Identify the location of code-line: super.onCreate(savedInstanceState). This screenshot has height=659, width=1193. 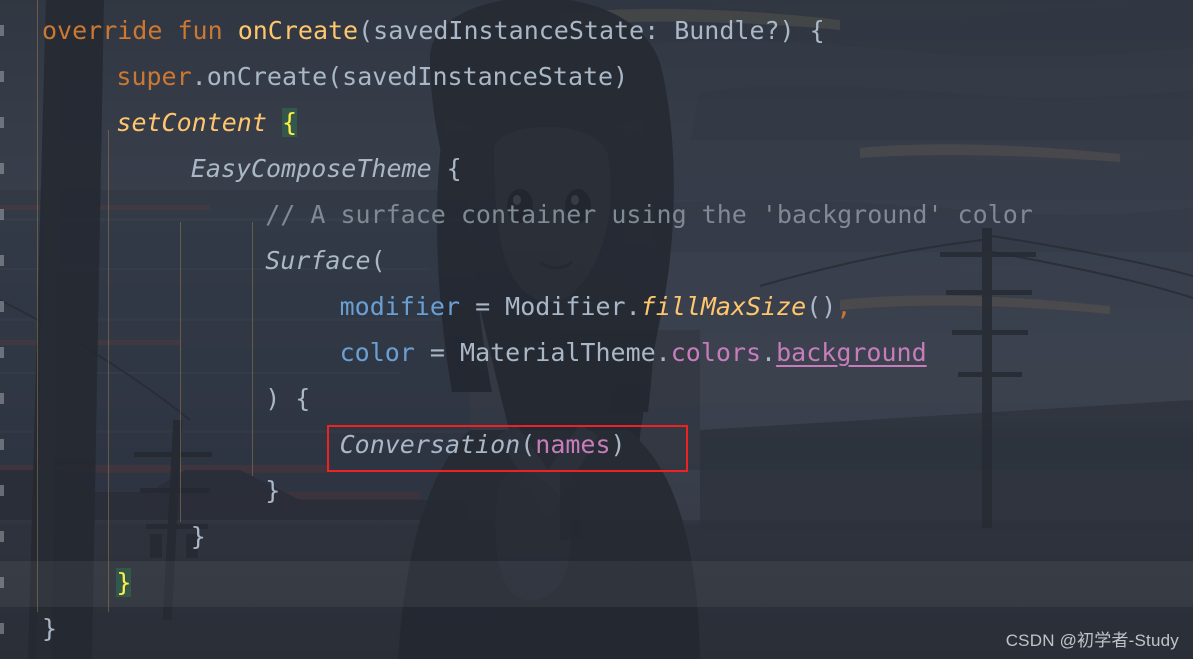
(596, 77).